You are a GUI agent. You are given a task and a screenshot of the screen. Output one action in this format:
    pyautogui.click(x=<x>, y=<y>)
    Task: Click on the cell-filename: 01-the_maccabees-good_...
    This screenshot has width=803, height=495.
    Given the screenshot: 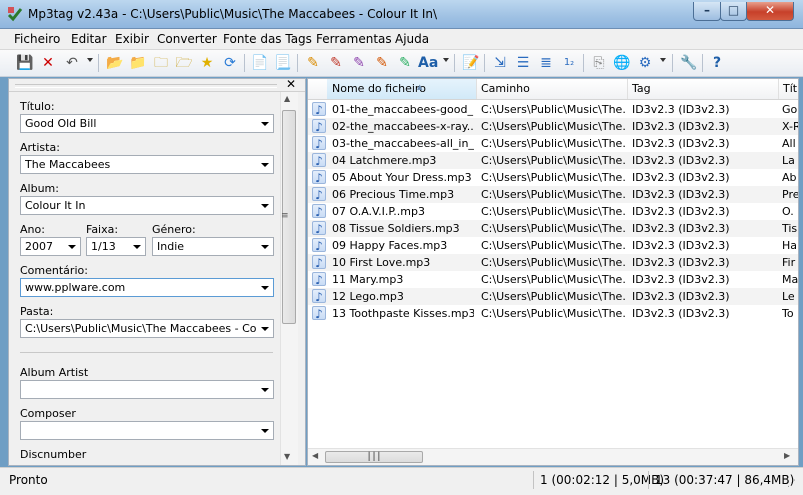 What is the action you would take?
    pyautogui.click(x=403, y=109)
    